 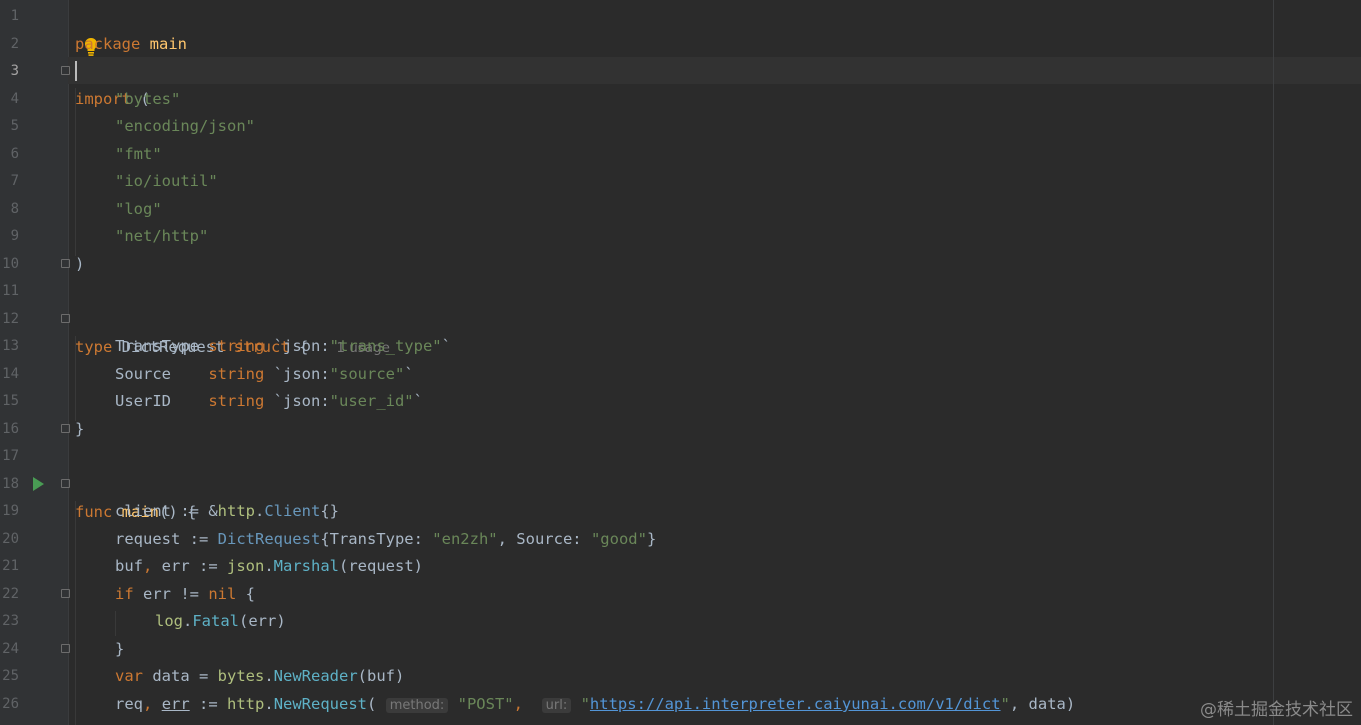 I want to click on import-path: "net/http", so click(x=162, y=236).